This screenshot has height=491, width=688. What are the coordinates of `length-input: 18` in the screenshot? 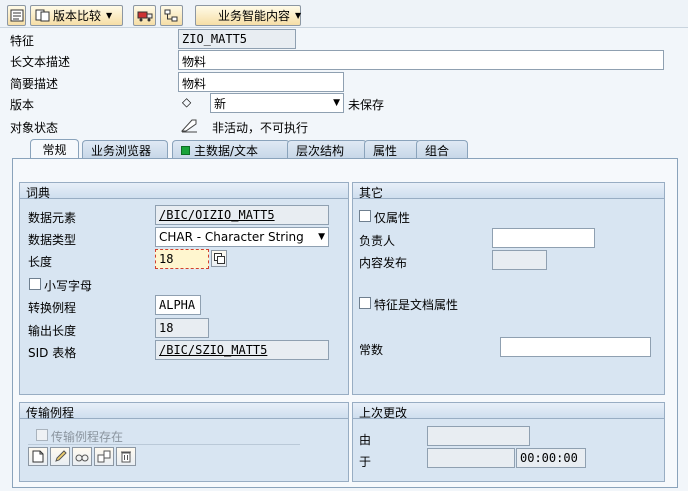 It's located at (182, 259).